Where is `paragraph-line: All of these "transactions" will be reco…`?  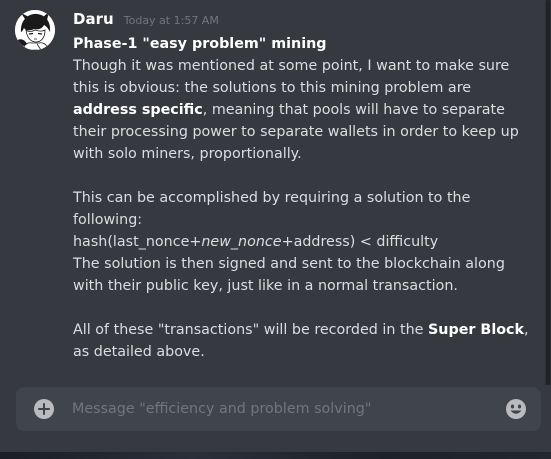
paragraph-line: All of these "transactions" will be reco… is located at coordinates (306, 330).